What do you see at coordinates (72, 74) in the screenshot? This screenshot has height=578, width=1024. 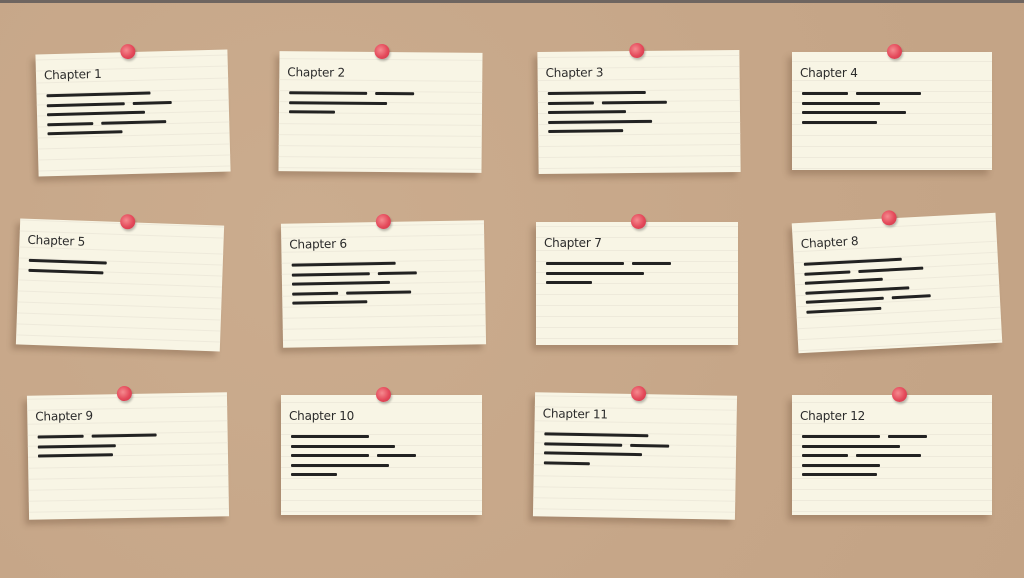 I see `card-title: Chapter 1` at bounding box center [72, 74].